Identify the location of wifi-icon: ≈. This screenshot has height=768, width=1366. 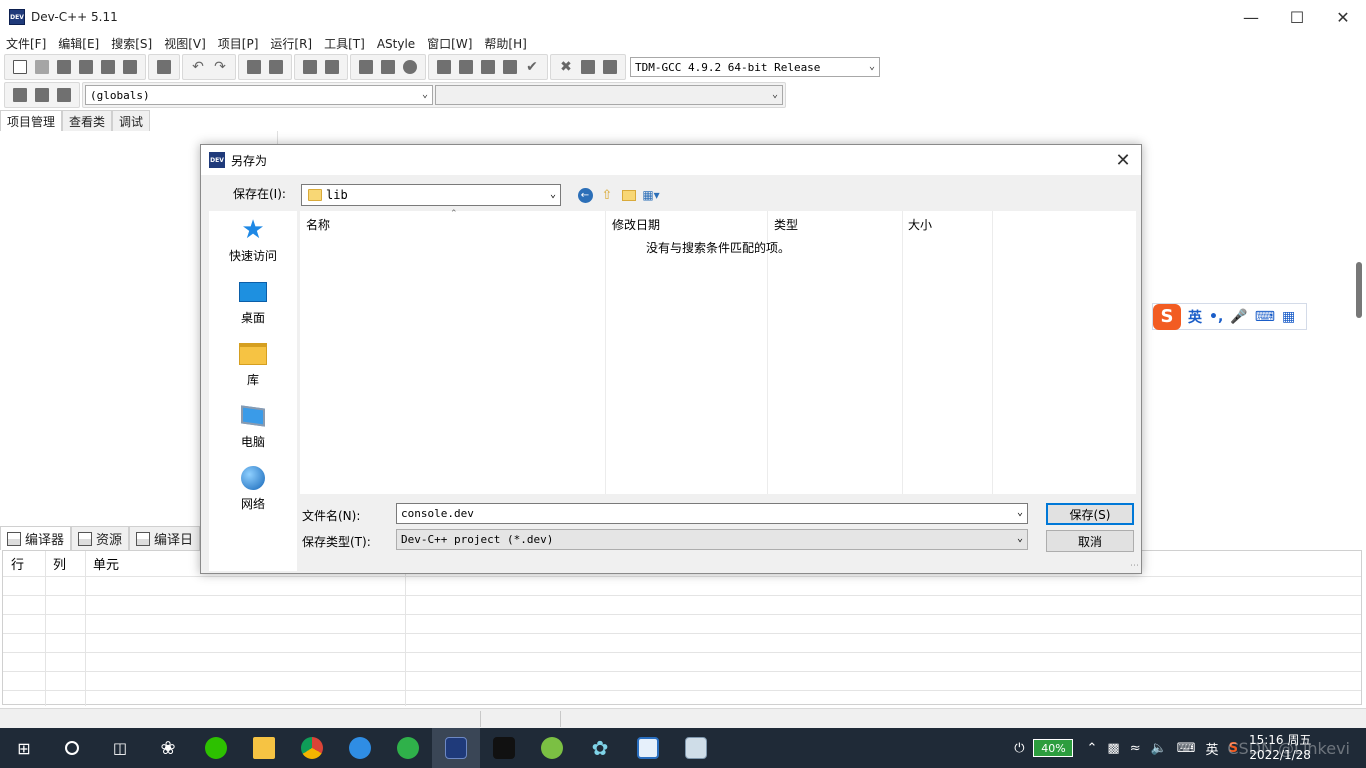
(1135, 748).